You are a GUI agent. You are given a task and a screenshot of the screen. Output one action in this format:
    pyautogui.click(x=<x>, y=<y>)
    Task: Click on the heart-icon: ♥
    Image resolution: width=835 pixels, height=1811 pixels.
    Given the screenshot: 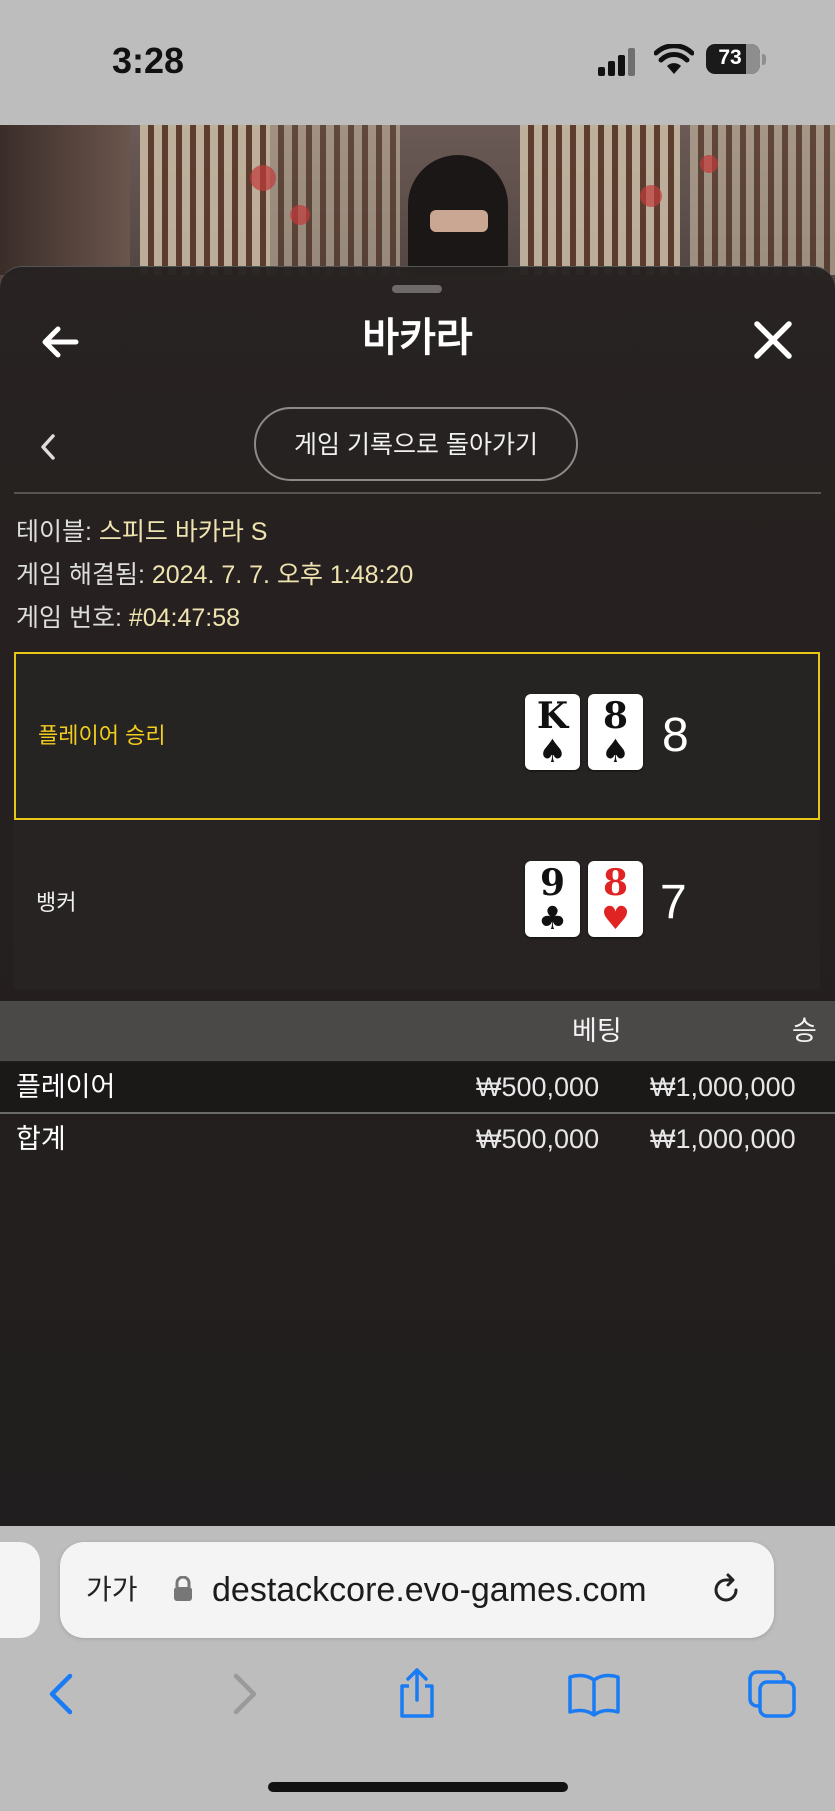 What is the action you would take?
    pyautogui.click(x=615, y=918)
    